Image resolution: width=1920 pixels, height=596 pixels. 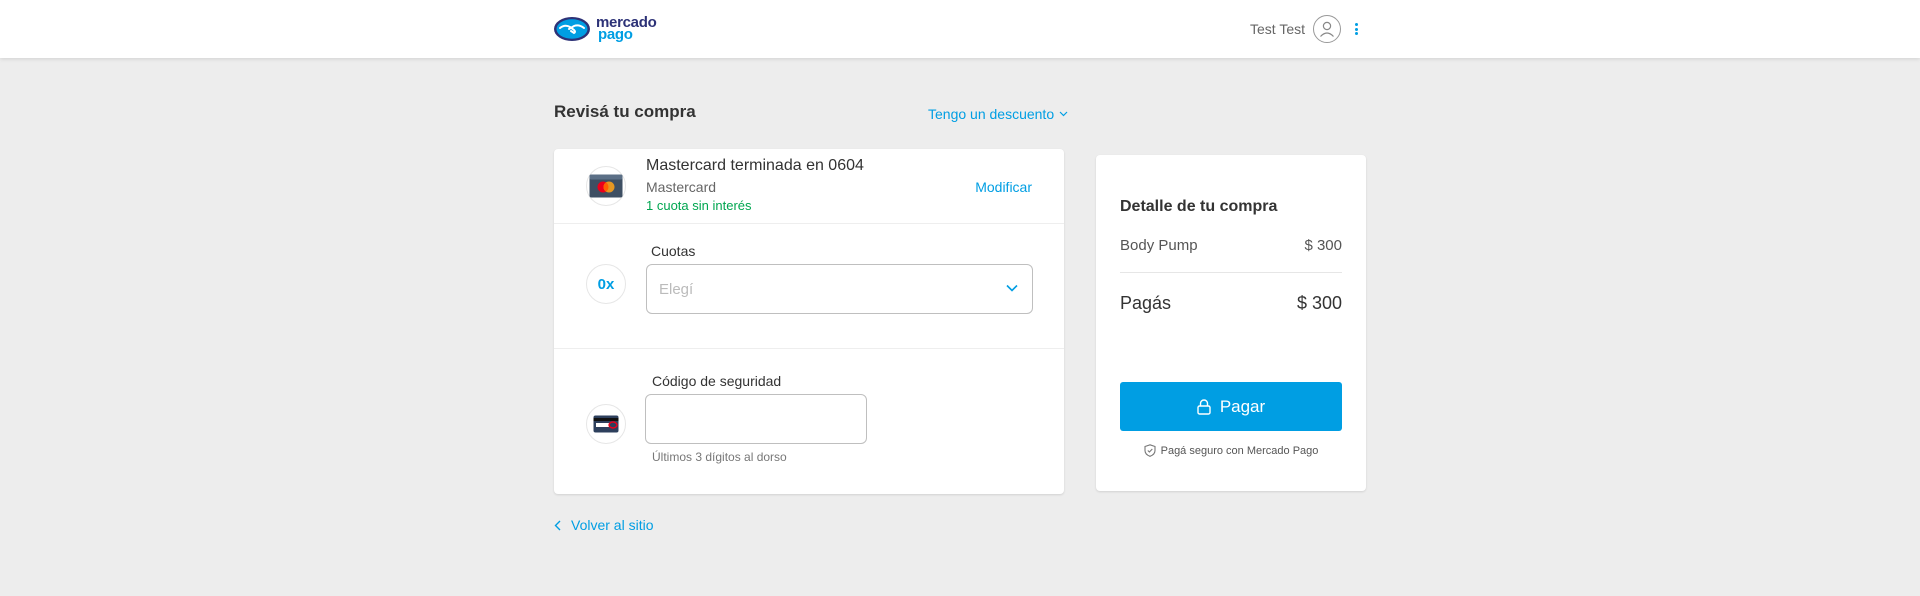 I want to click on secure-note: Pagá seguro con Mercado Pago, so click(x=1231, y=450).